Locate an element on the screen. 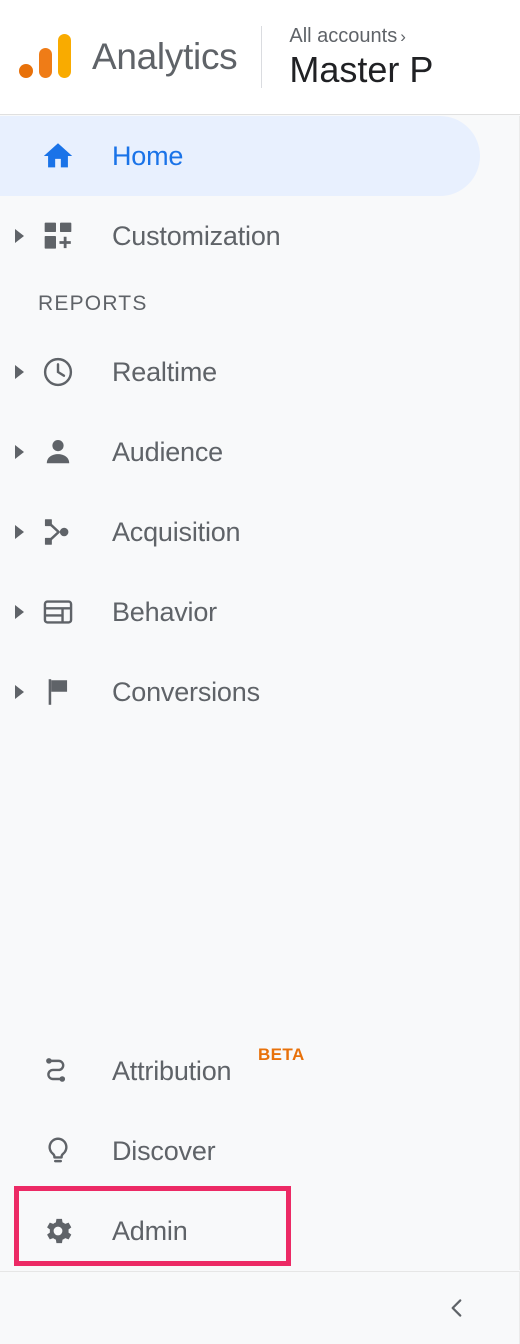 This screenshot has height=1344, width=520. sidebar-item-home: Home is located at coordinates (240, 156).